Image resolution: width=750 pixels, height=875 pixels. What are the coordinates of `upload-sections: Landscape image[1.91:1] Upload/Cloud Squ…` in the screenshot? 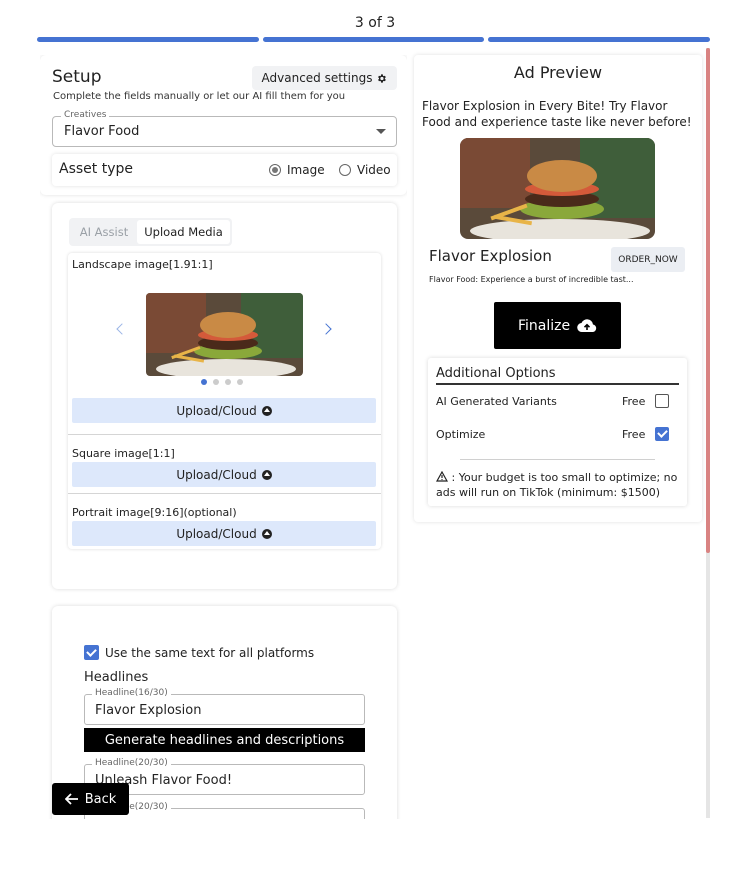 It's located at (224, 401).